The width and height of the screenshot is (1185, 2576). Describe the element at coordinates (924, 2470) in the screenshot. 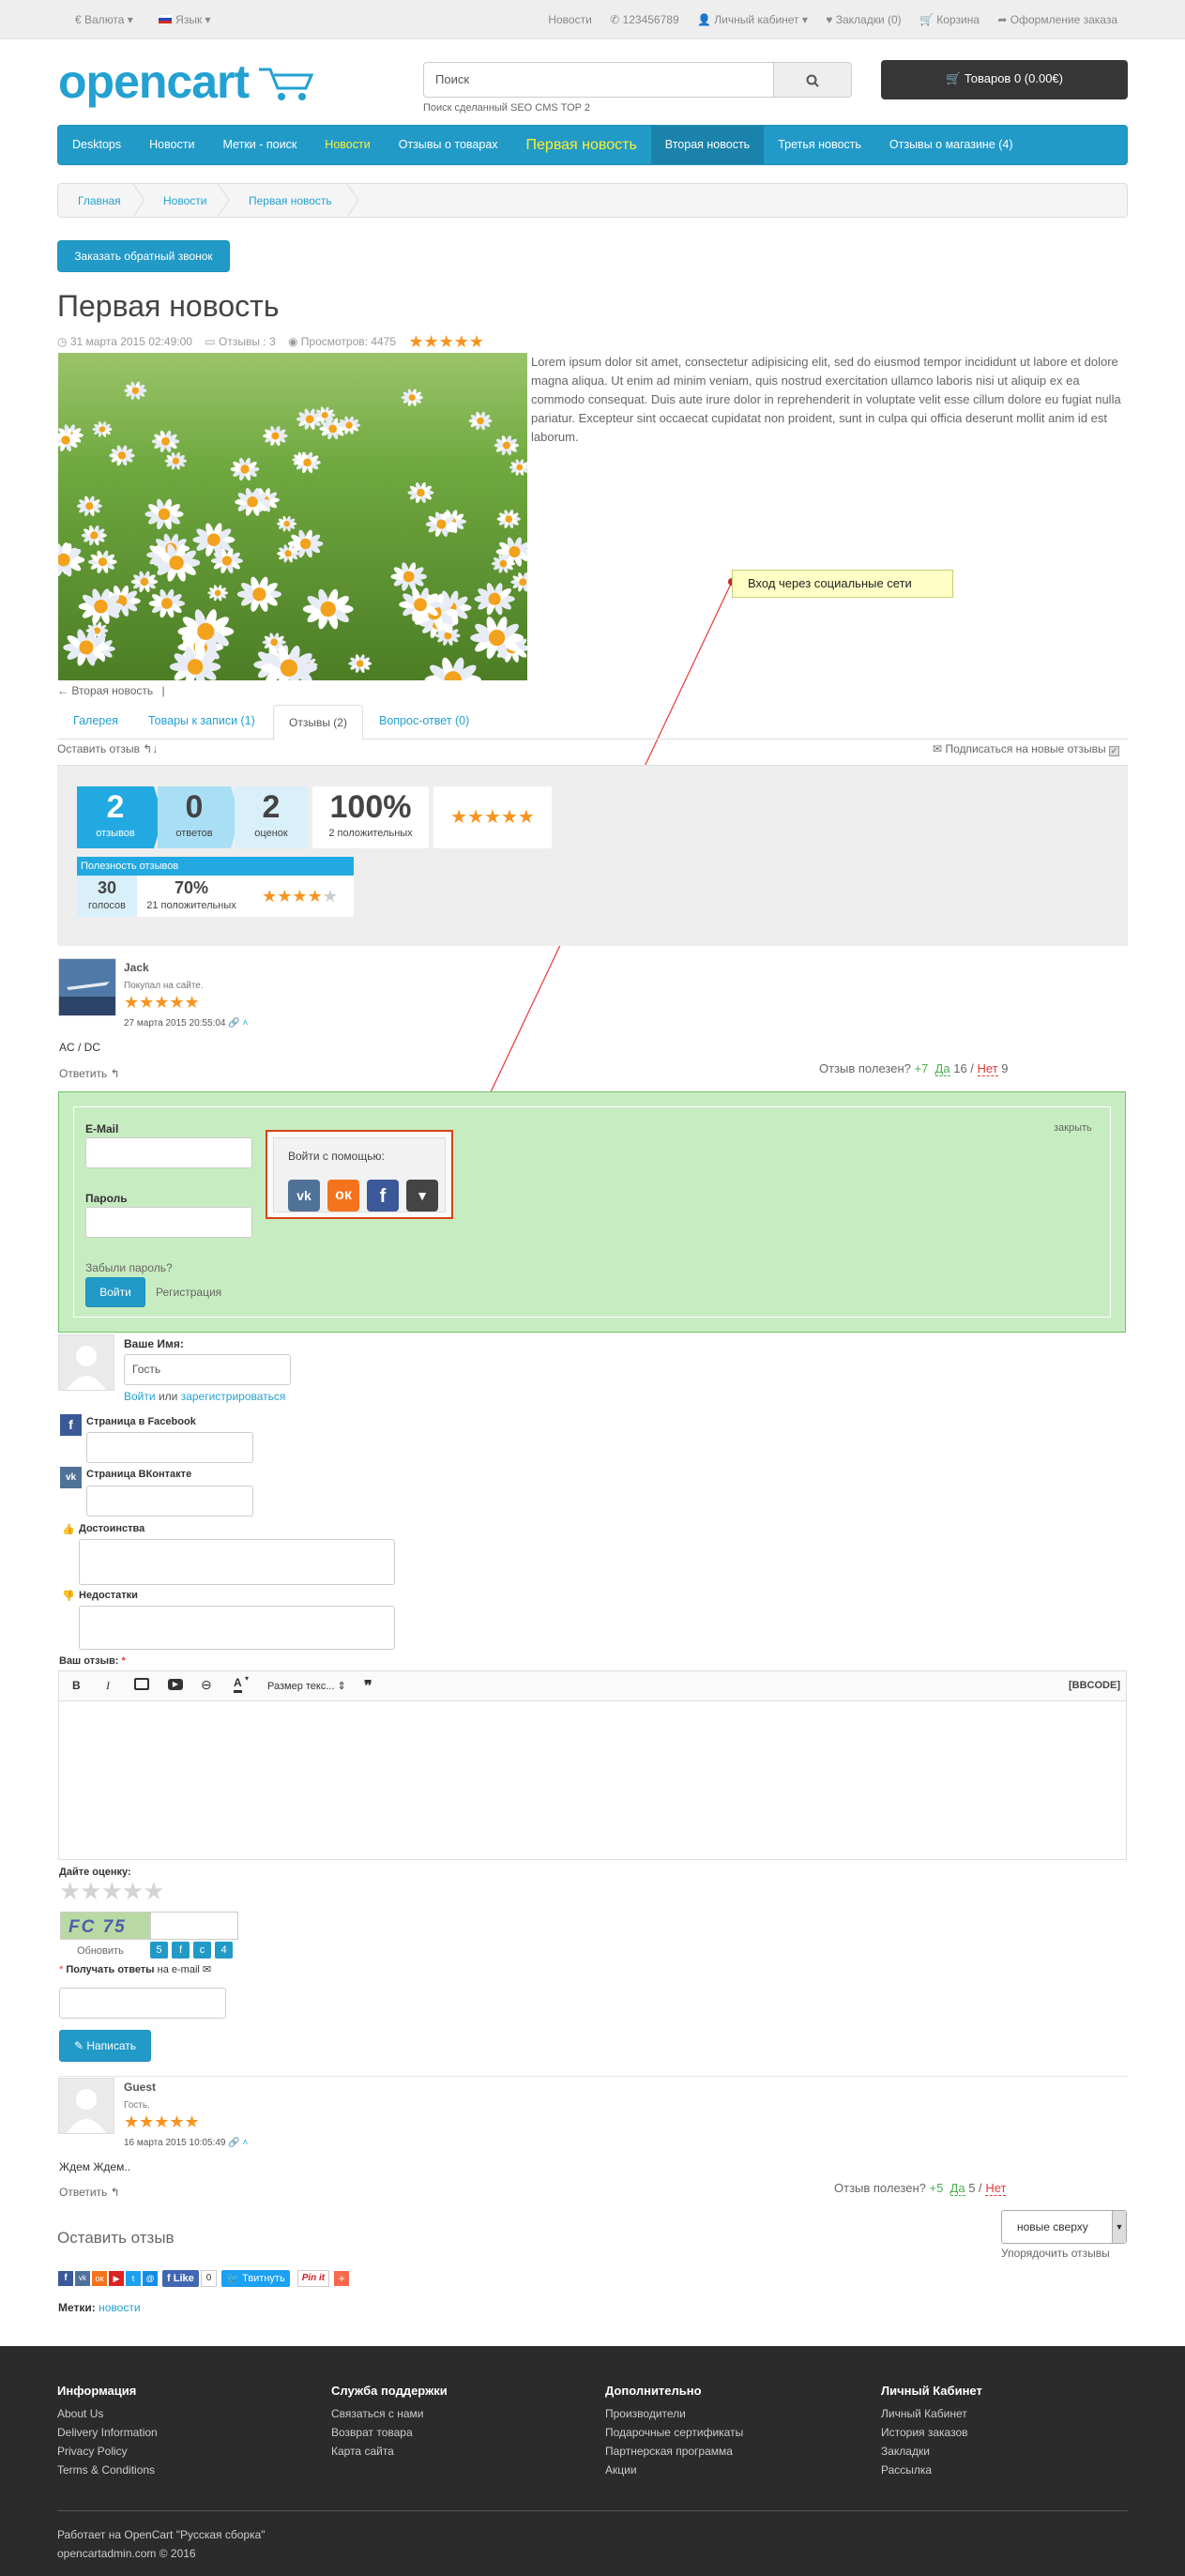

I see `footer-link: Рассылка` at that location.